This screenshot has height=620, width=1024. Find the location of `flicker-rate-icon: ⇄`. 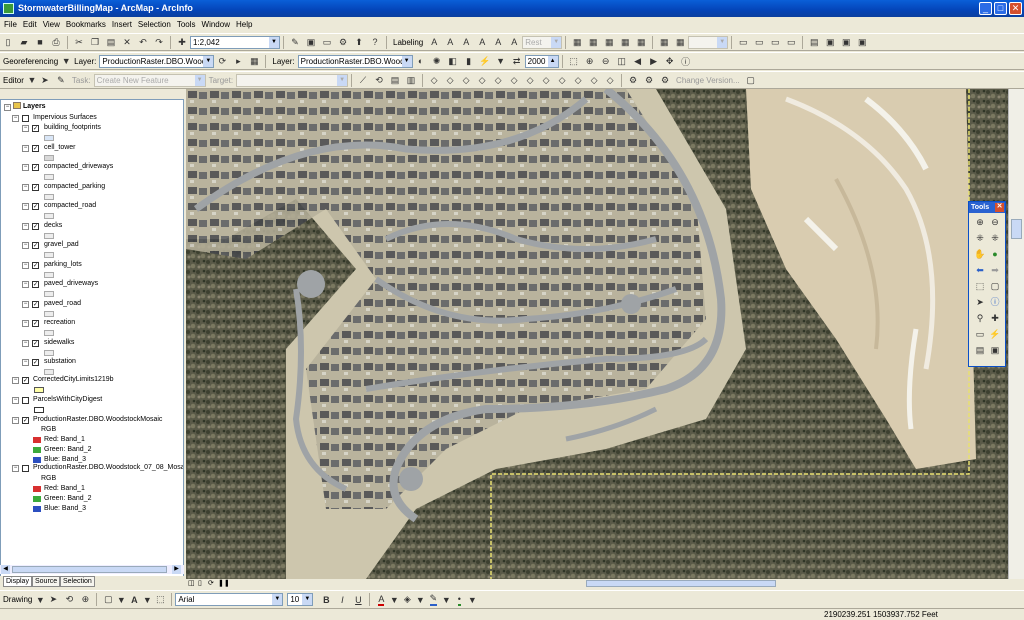

flicker-rate-icon: ⇄ is located at coordinates (517, 61).